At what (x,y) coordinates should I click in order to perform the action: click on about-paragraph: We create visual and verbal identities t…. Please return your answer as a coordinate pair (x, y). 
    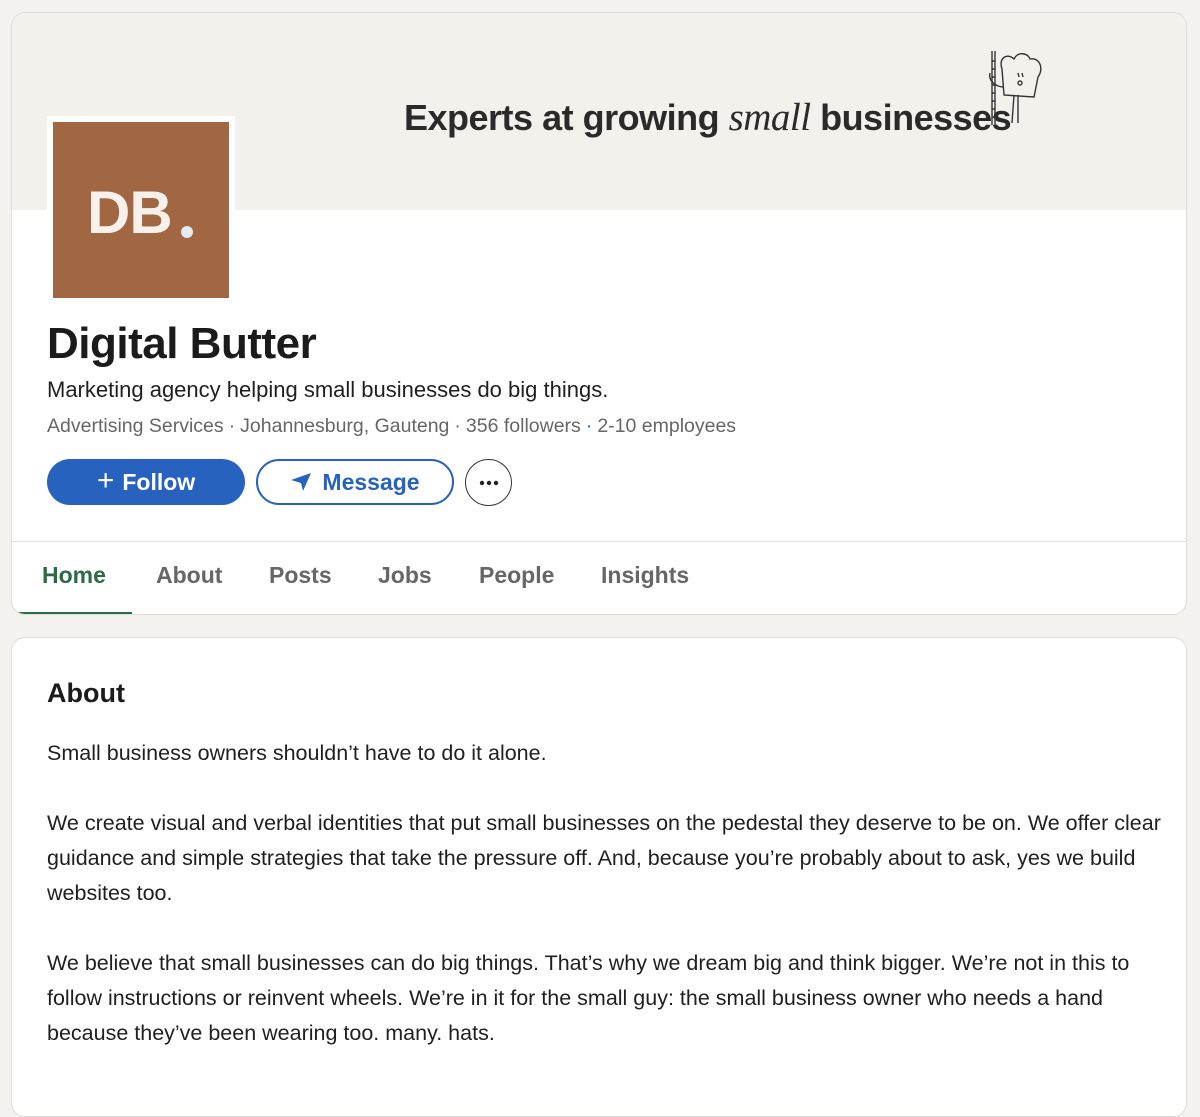
    Looking at the image, I should click on (604, 858).